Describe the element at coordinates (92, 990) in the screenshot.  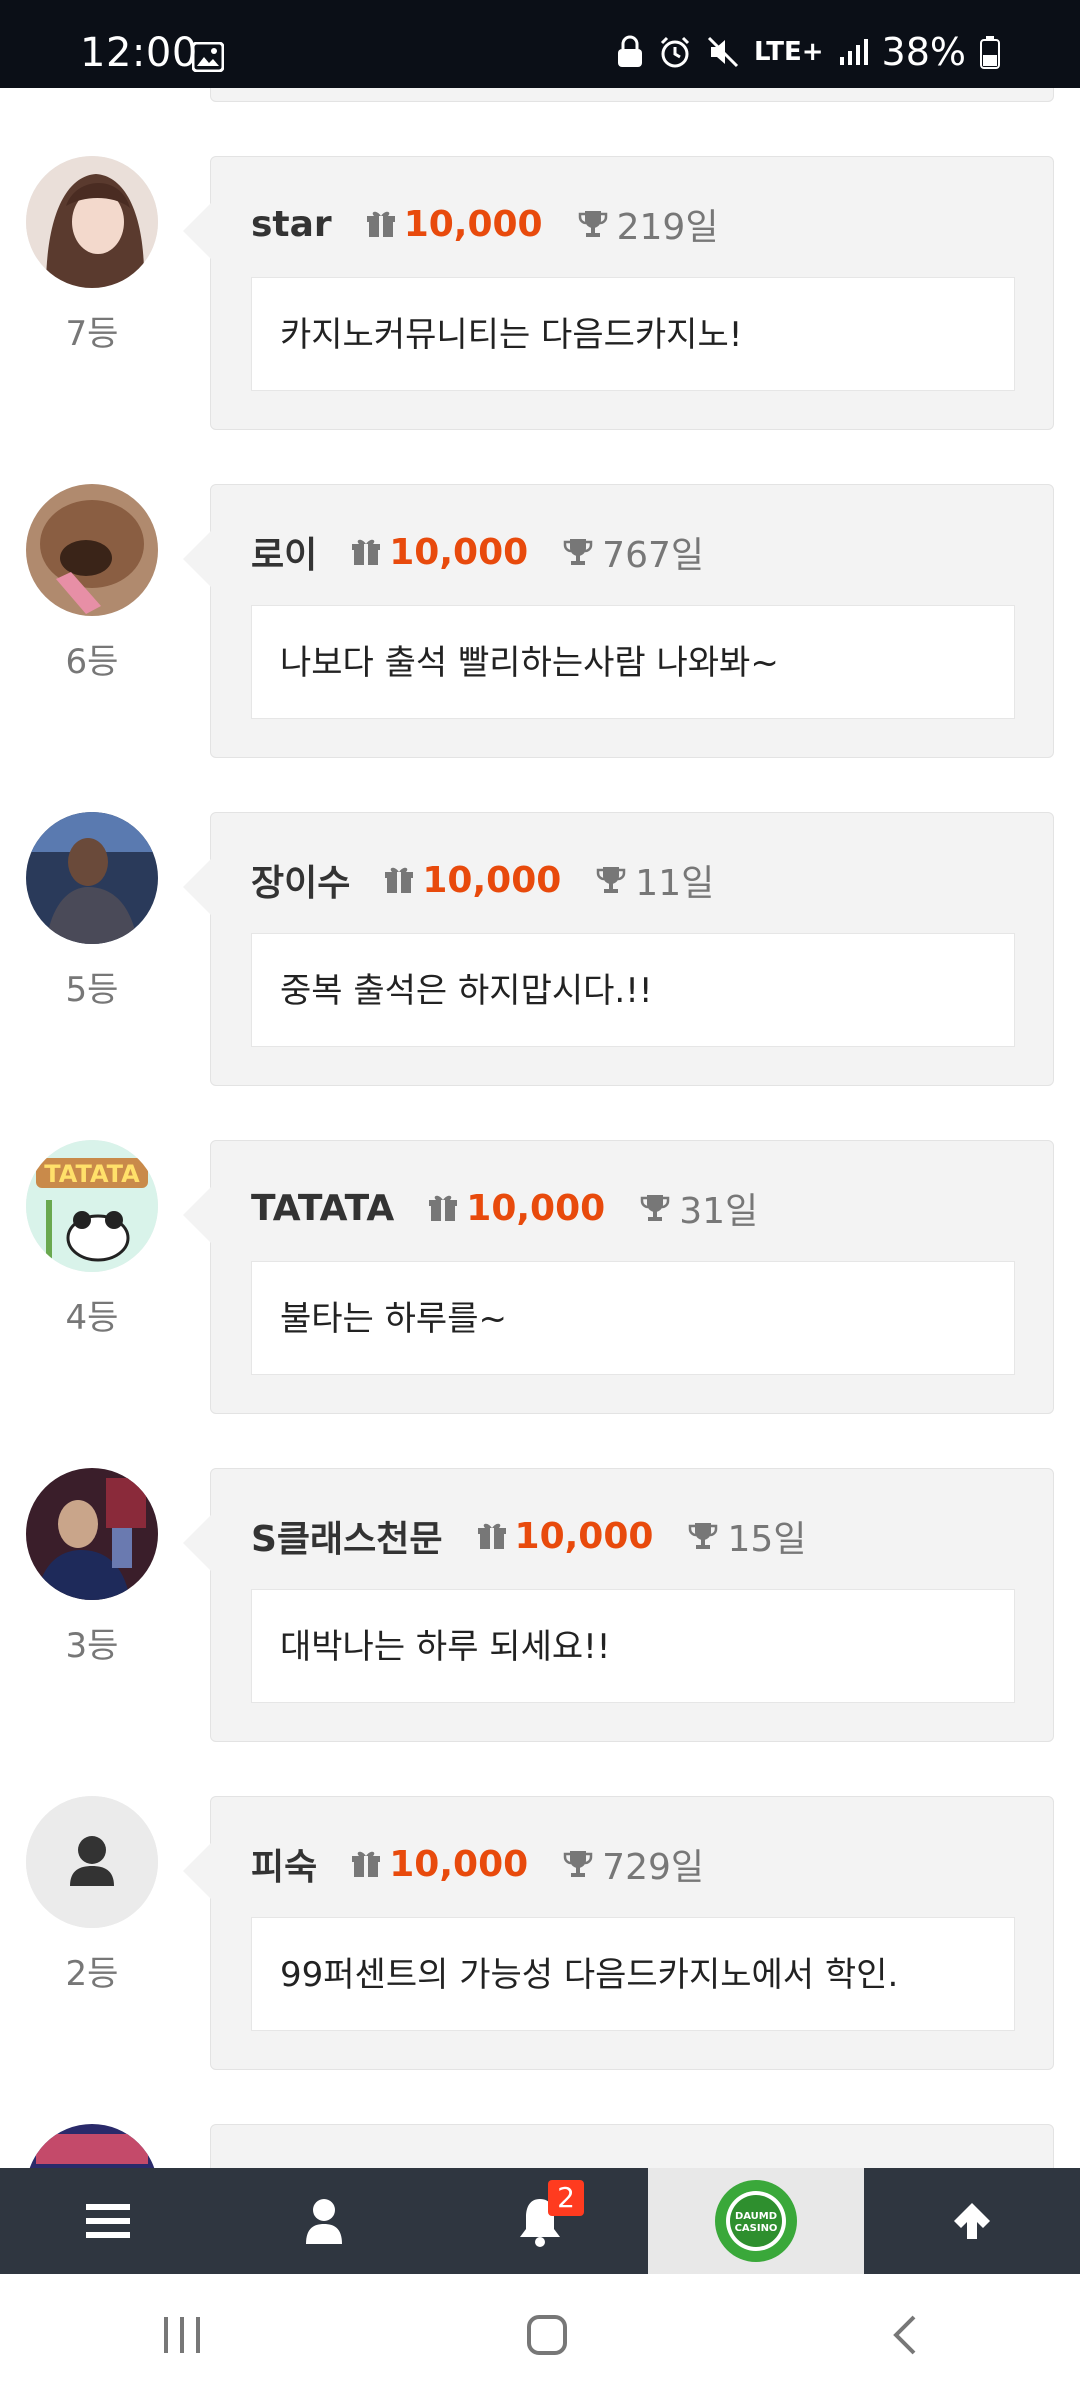
I see `rank-label: 5등` at that location.